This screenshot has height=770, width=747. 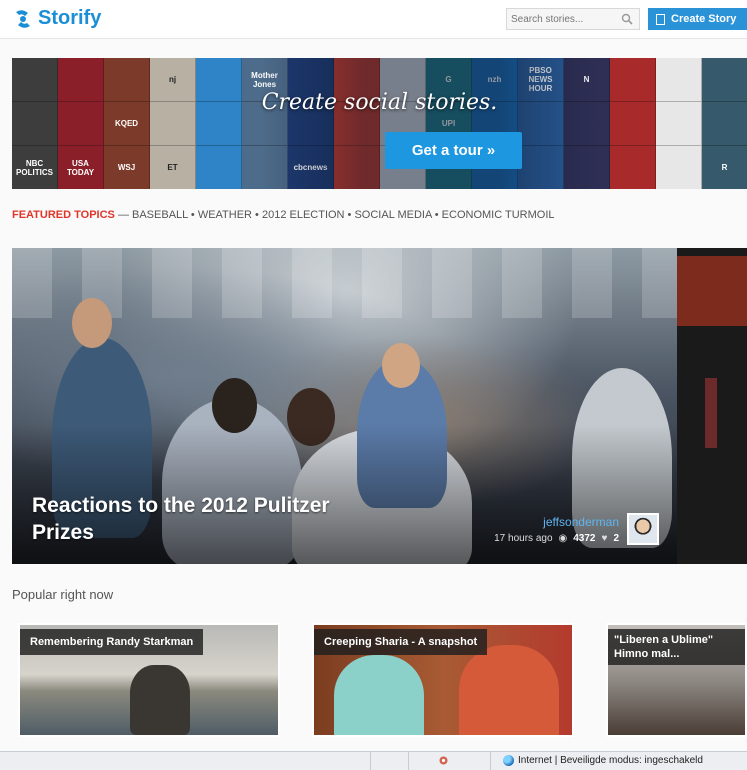 What do you see at coordinates (23, 18) in the screenshot?
I see `storify-logo-icon` at bounding box center [23, 18].